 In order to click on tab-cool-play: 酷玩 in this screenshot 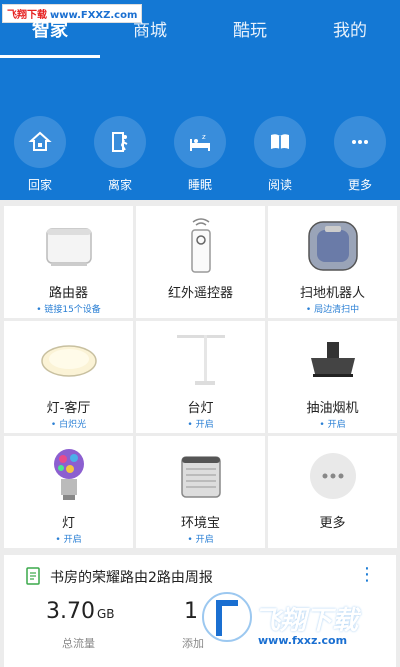, I will do `click(250, 37)`.